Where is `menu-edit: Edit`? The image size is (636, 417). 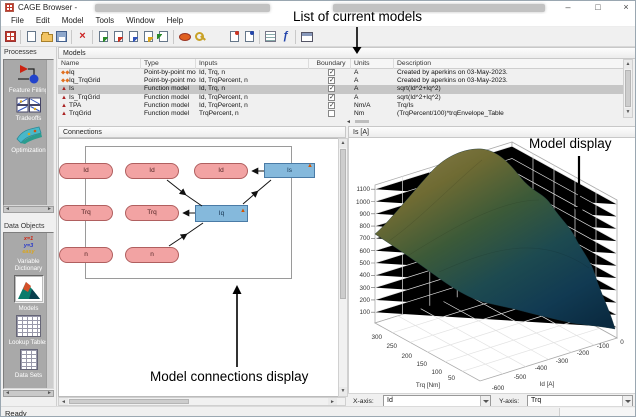
menu-edit: Edit is located at coordinates (43, 20).